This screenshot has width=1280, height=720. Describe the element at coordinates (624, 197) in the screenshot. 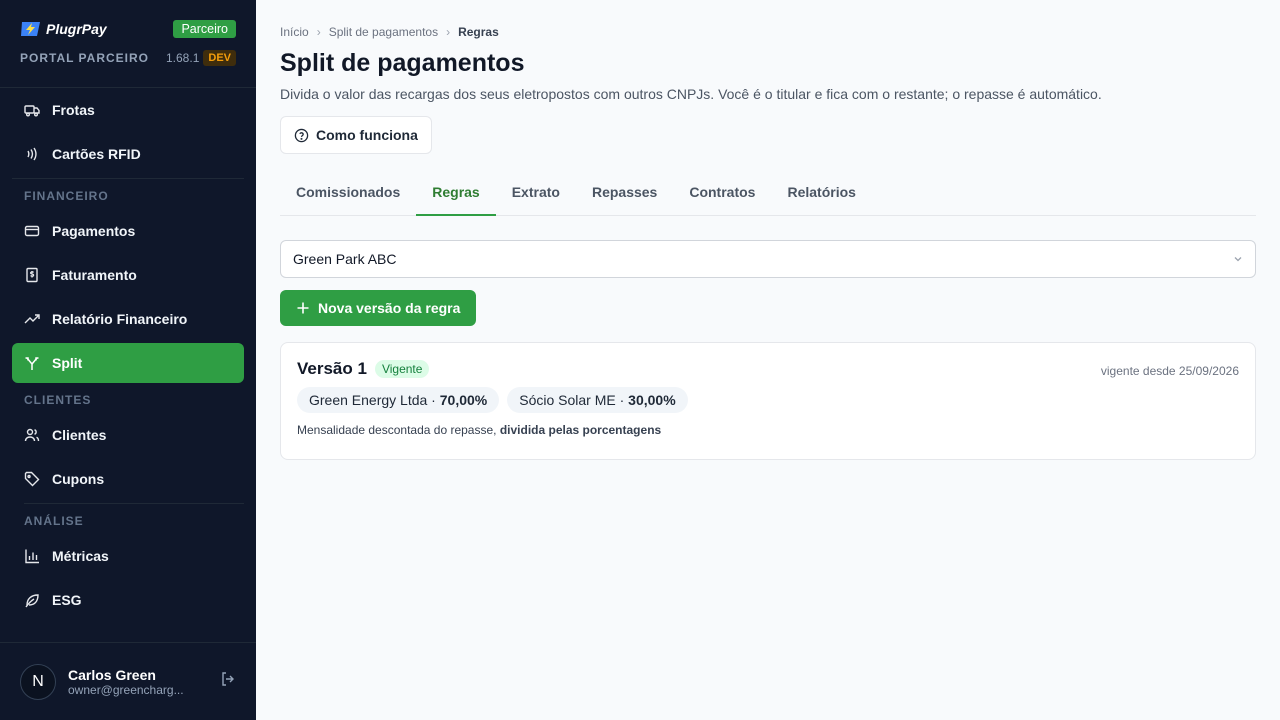

I see `tab-repasses: Repasses` at that location.